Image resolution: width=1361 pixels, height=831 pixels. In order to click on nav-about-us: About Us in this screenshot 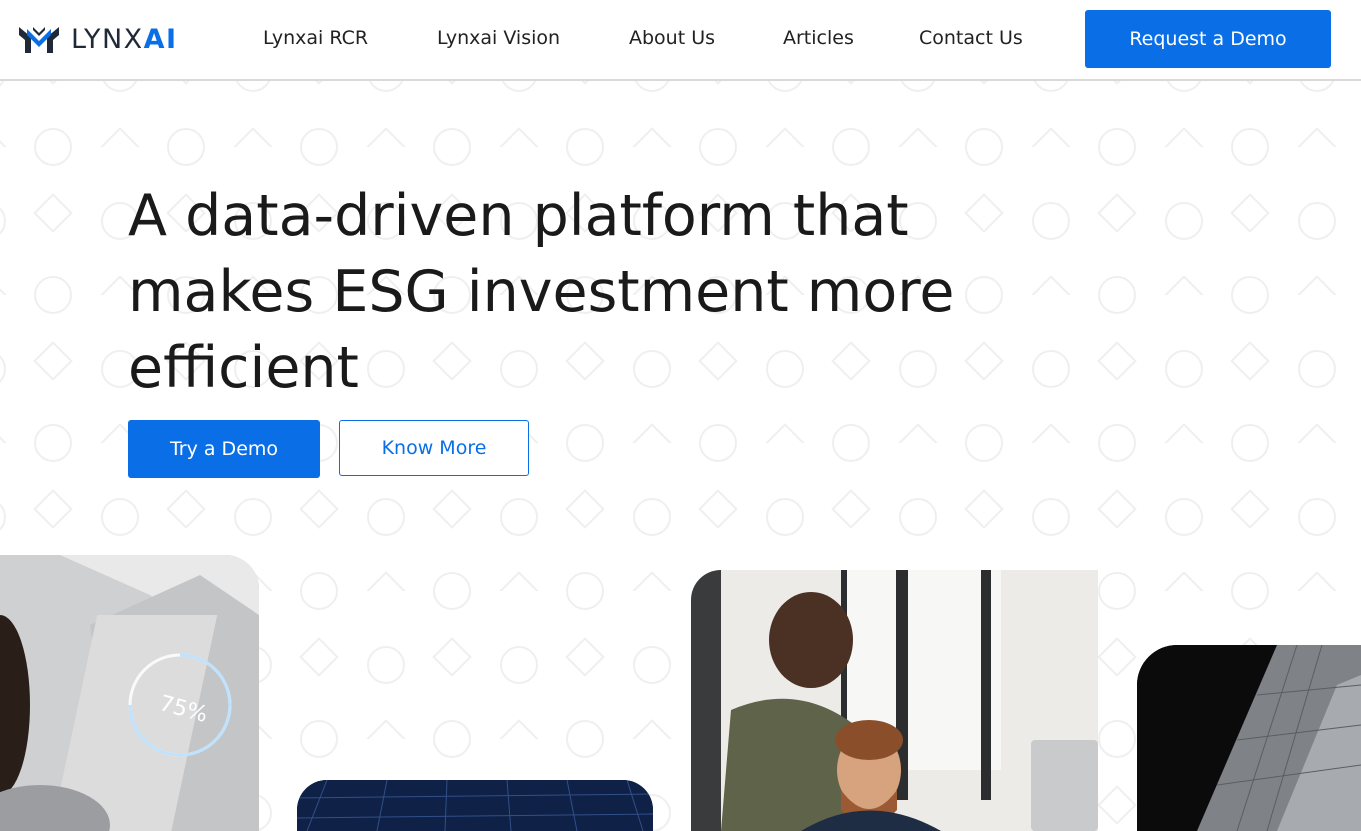, I will do `click(672, 38)`.